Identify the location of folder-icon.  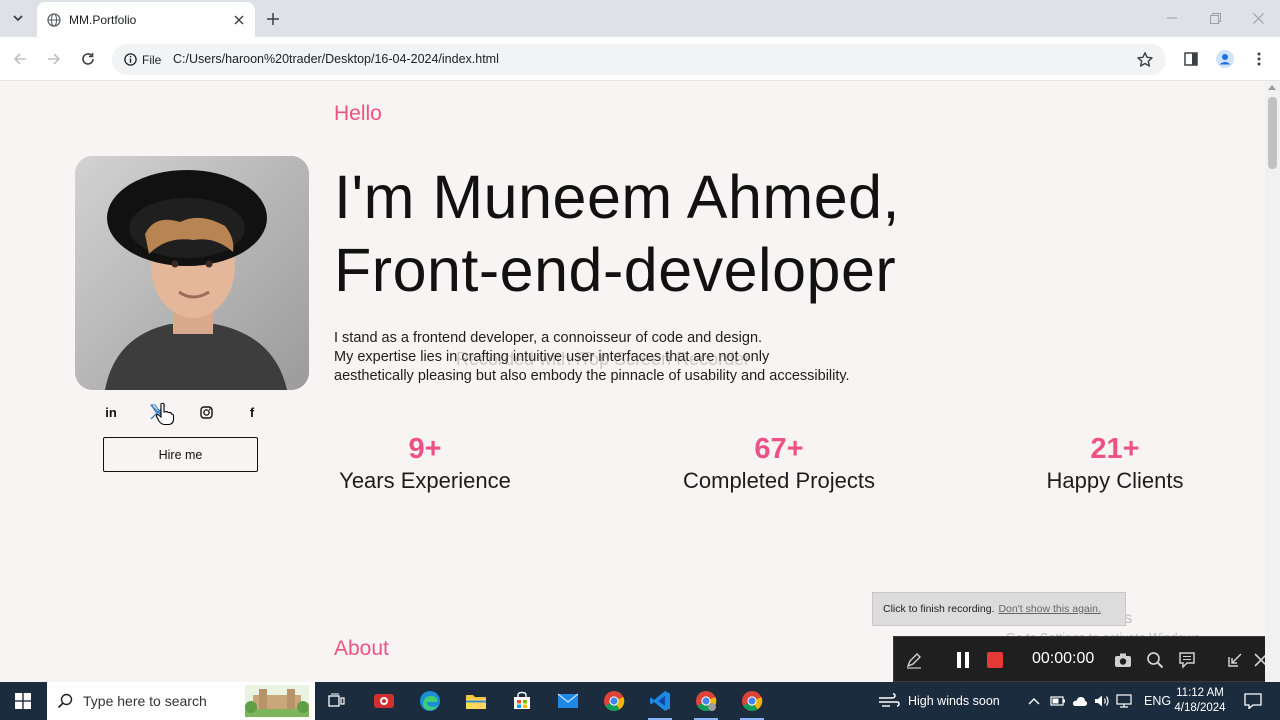
(476, 702).